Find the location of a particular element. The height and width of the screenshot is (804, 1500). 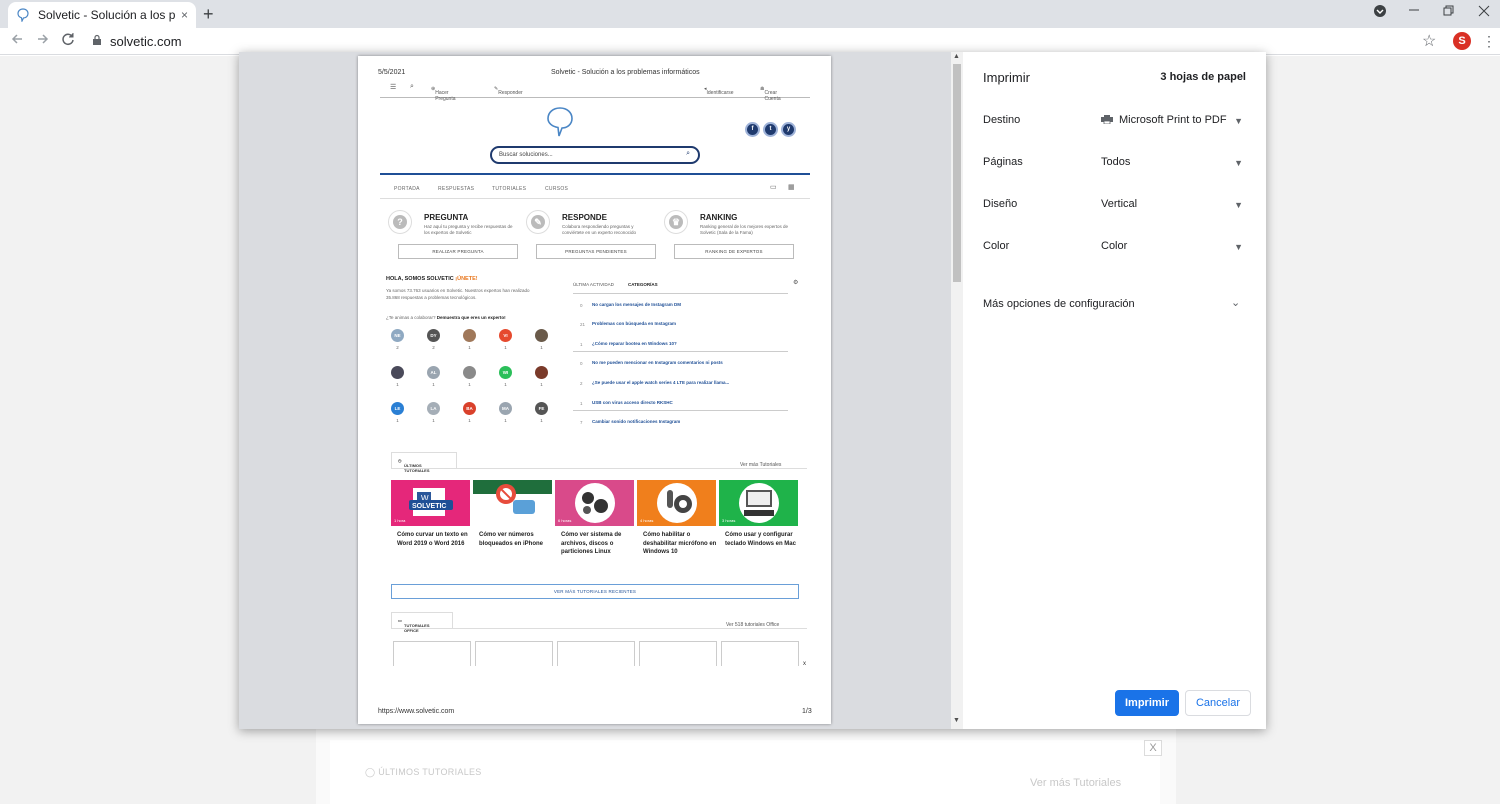

site-menu: PORTADA RESPUESTAS TUTORIALES CURSOS ▭ ▦ is located at coordinates (595, 190).